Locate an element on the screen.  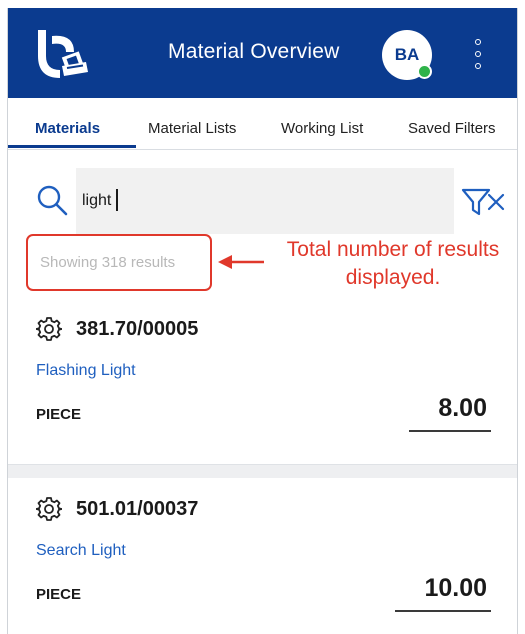
page-title: Material Overview is located at coordinates (254, 51).